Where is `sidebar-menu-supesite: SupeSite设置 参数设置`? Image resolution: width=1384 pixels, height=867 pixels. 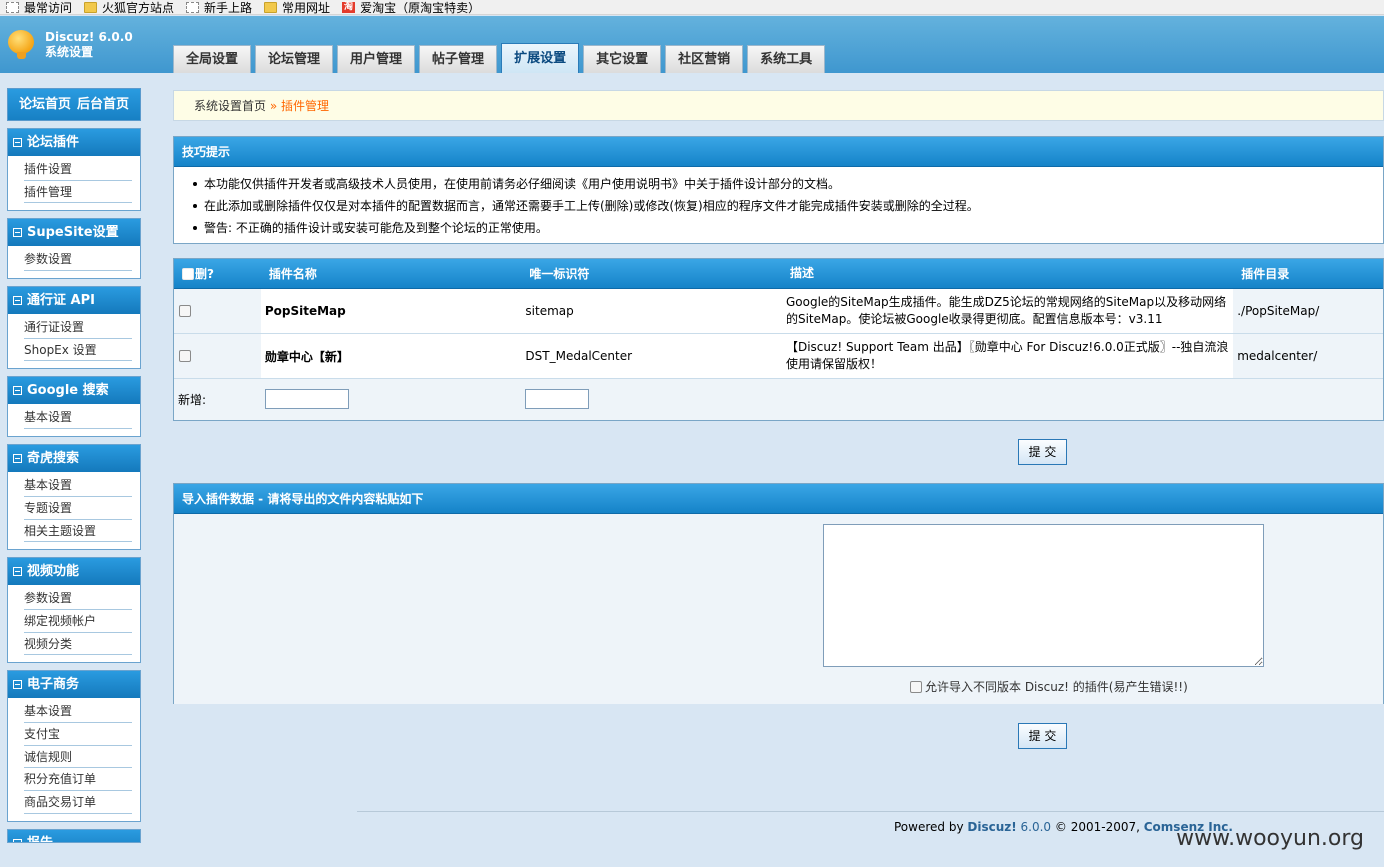
sidebar-menu-supesite: SupeSite设置 参数设置 is located at coordinates (74, 249).